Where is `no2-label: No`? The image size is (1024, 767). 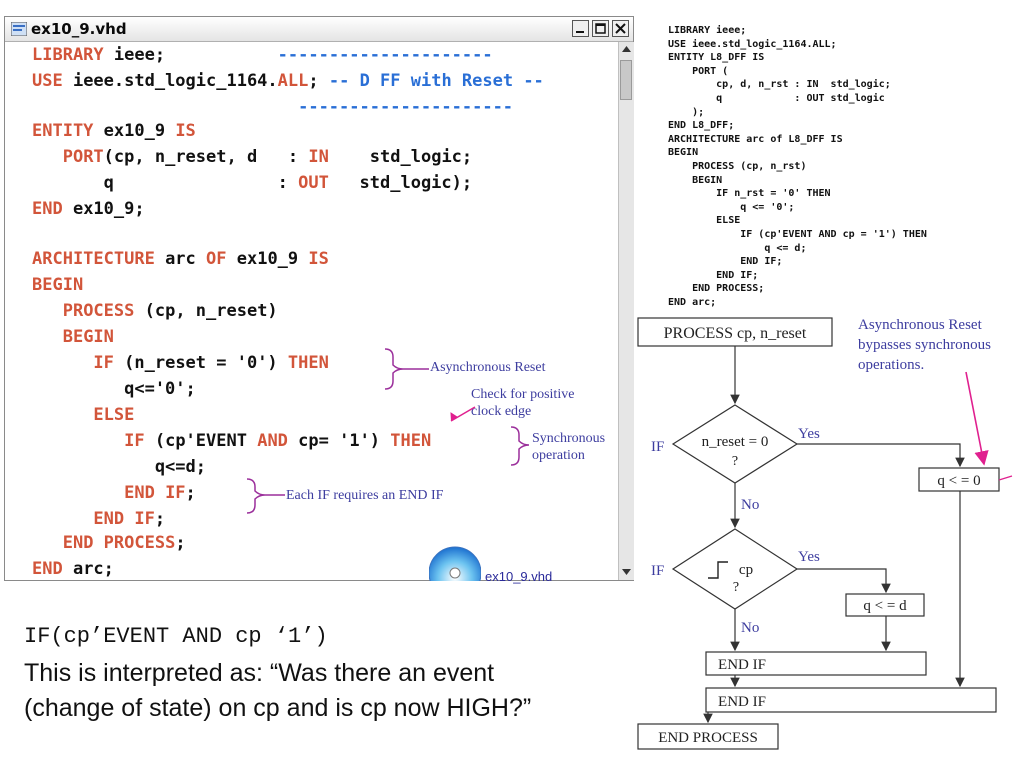
no2-label: No is located at coordinates (750, 628).